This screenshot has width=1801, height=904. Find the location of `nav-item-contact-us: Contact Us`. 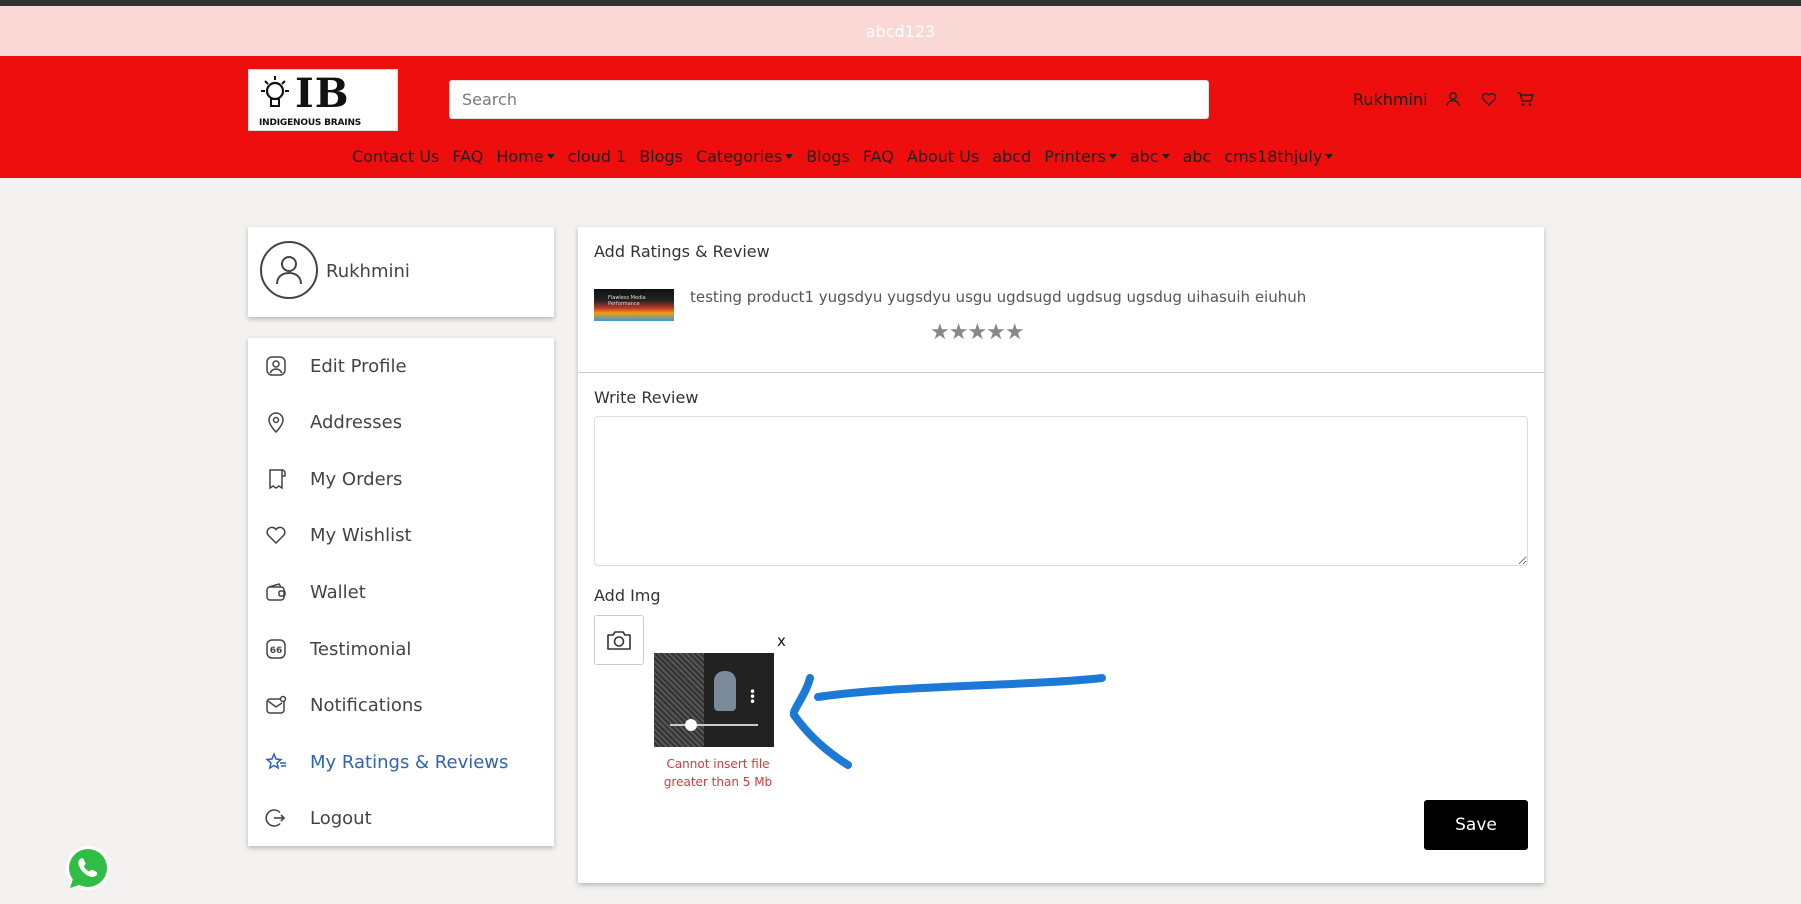

nav-item-contact-us: Contact Us is located at coordinates (395, 156).